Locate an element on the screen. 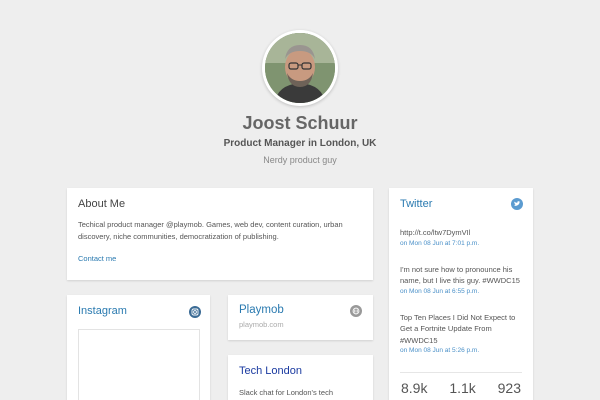 Image resolution: width=600 pixels, height=400 pixels. twitter-stats: 8.9k 1.1k 923 is located at coordinates (461, 388).